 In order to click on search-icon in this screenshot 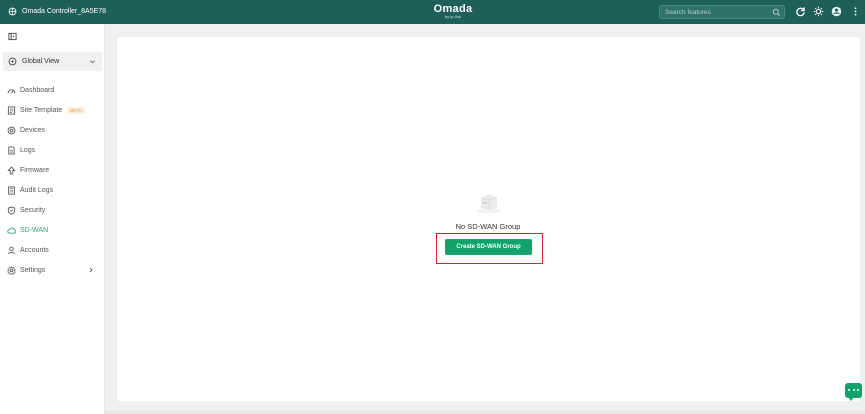, I will do `click(776, 12)`.